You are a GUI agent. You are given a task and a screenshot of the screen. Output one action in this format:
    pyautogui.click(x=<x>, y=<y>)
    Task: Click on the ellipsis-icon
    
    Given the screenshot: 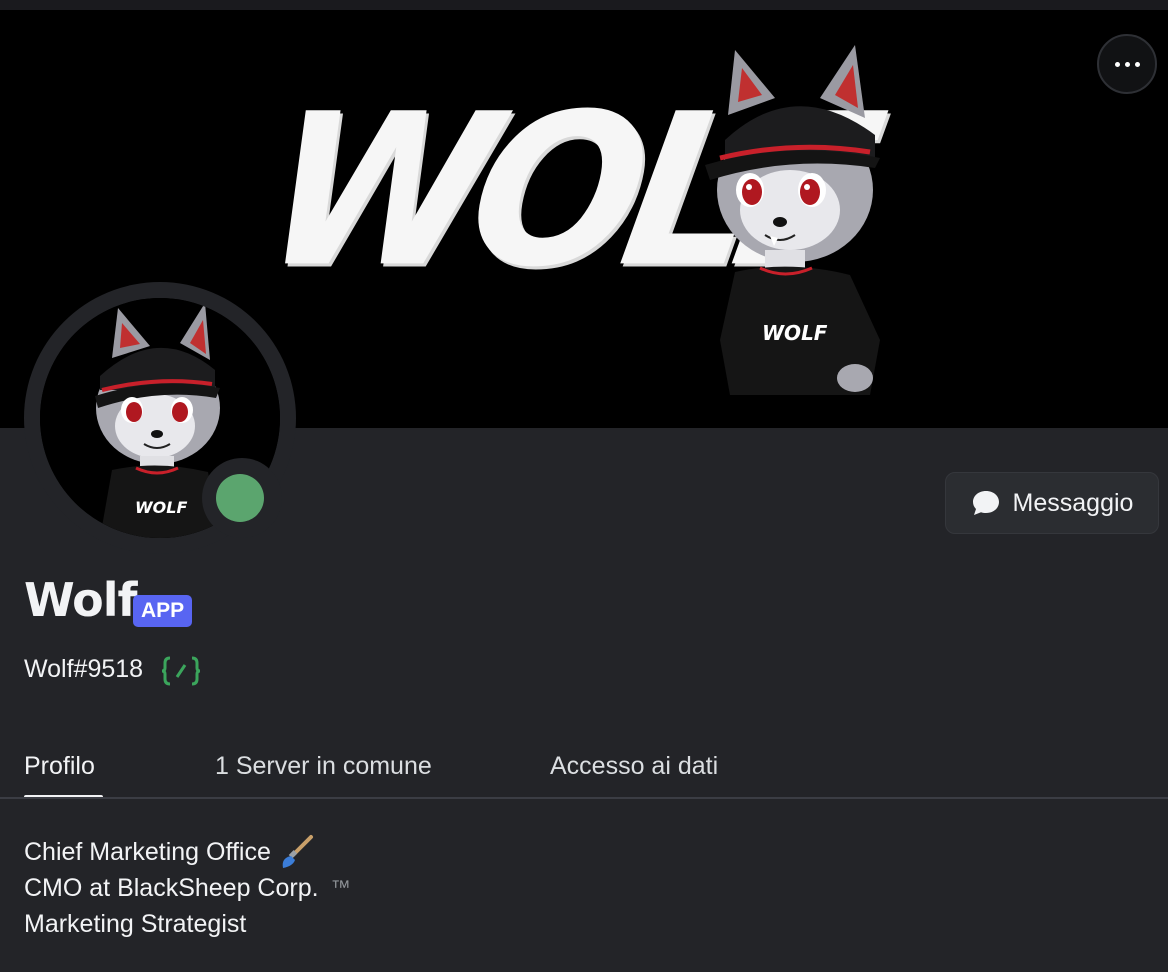 What is the action you would take?
    pyautogui.click(x=1127, y=64)
    